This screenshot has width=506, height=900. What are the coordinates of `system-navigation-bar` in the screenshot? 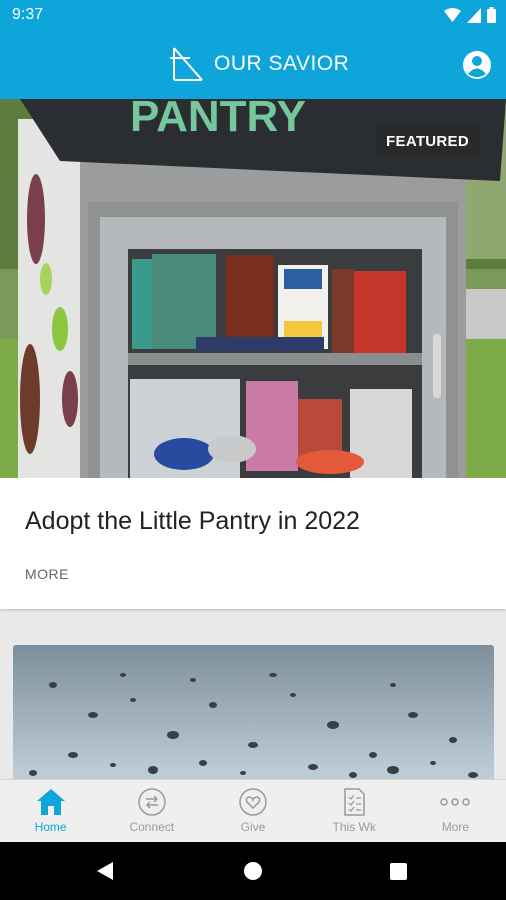 It's located at (253, 871).